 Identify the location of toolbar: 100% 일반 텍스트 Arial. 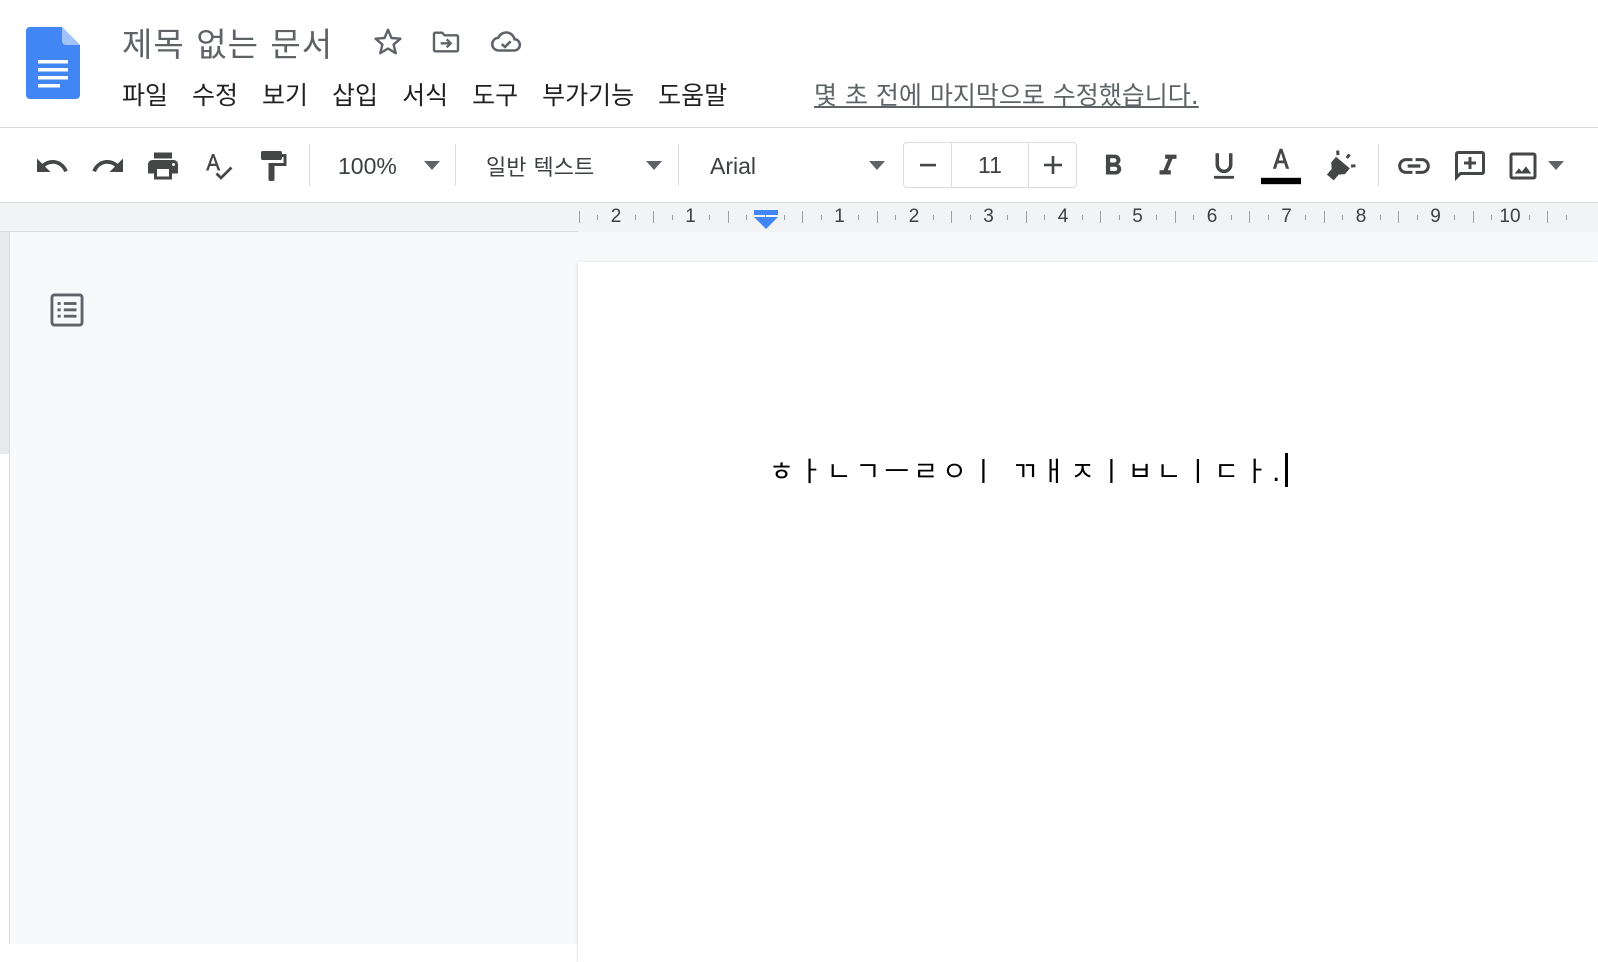
(799, 165).